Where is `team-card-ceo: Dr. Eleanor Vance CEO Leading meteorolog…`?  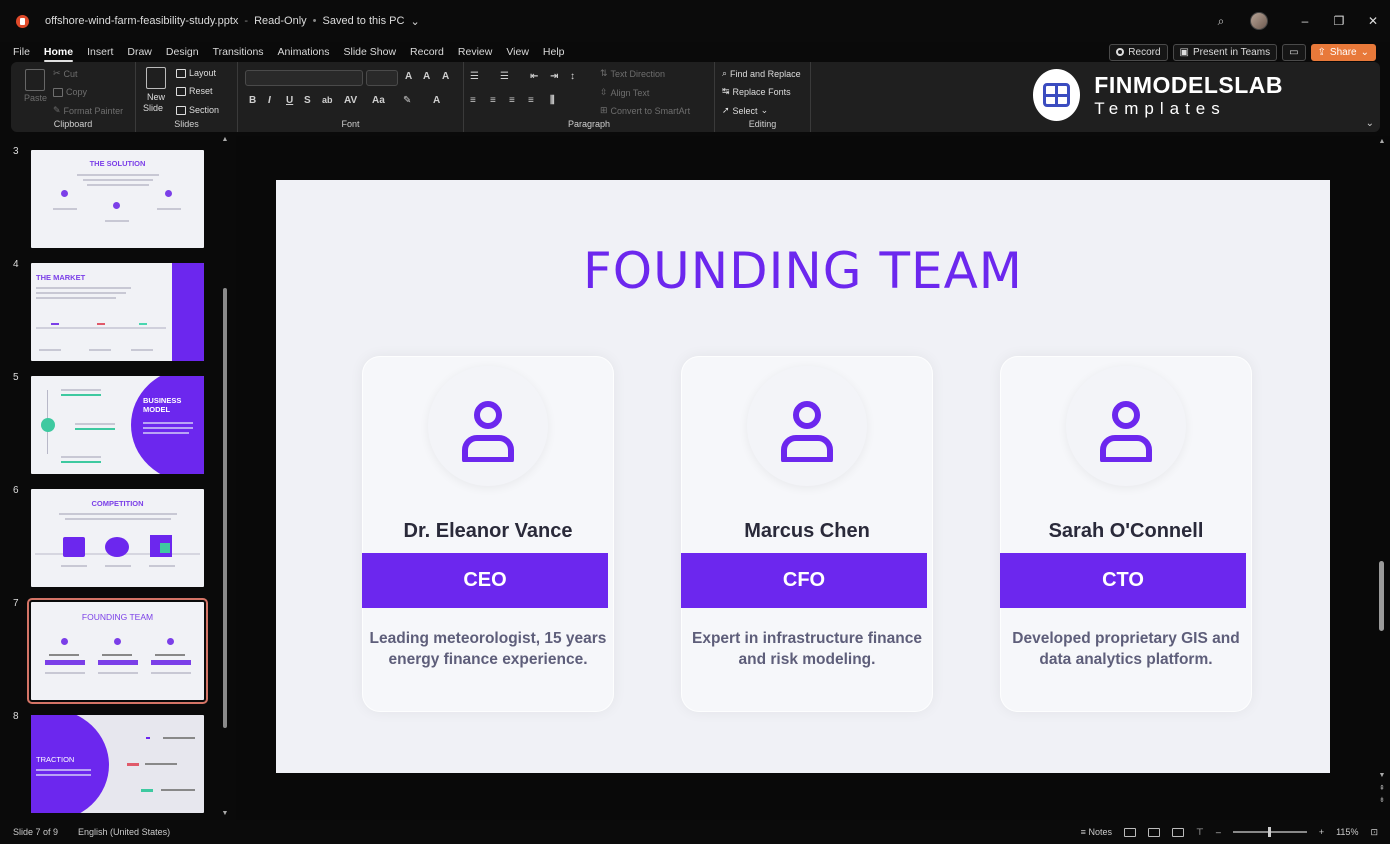 team-card-ceo: Dr. Eleanor Vance CEO Leading meteorolog… is located at coordinates (488, 534).